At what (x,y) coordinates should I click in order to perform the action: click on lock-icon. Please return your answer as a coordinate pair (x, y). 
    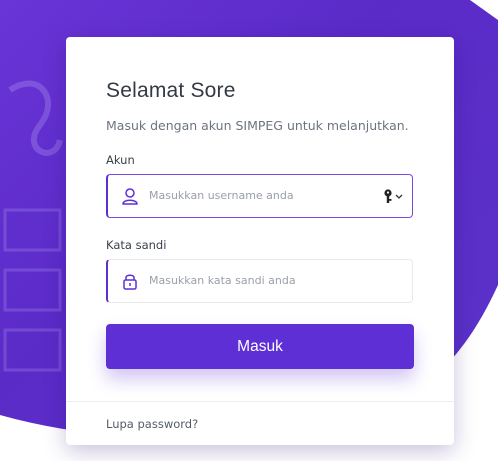
    Looking at the image, I should click on (130, 282).